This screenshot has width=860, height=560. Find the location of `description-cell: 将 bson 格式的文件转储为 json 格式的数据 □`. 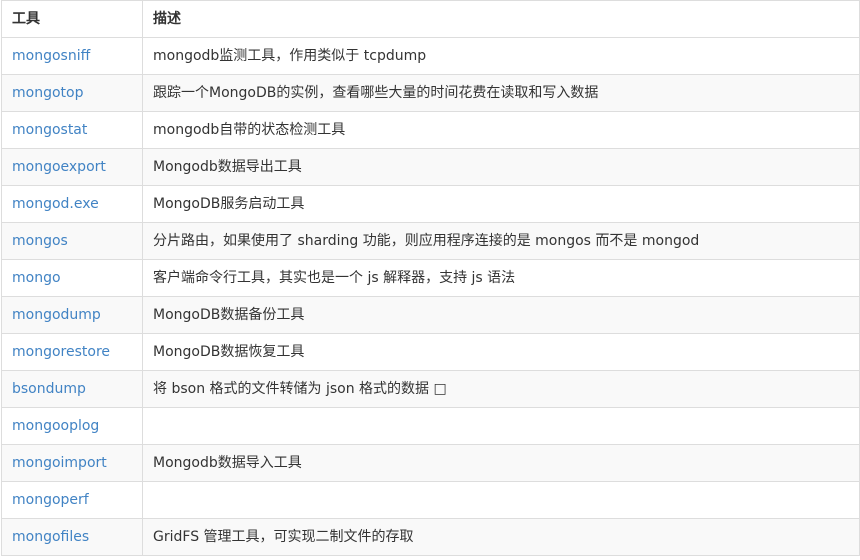

description-cell: 将 bson 格式的文件转储为 json 格式的数据 □ is located at coordinates (501, 389).